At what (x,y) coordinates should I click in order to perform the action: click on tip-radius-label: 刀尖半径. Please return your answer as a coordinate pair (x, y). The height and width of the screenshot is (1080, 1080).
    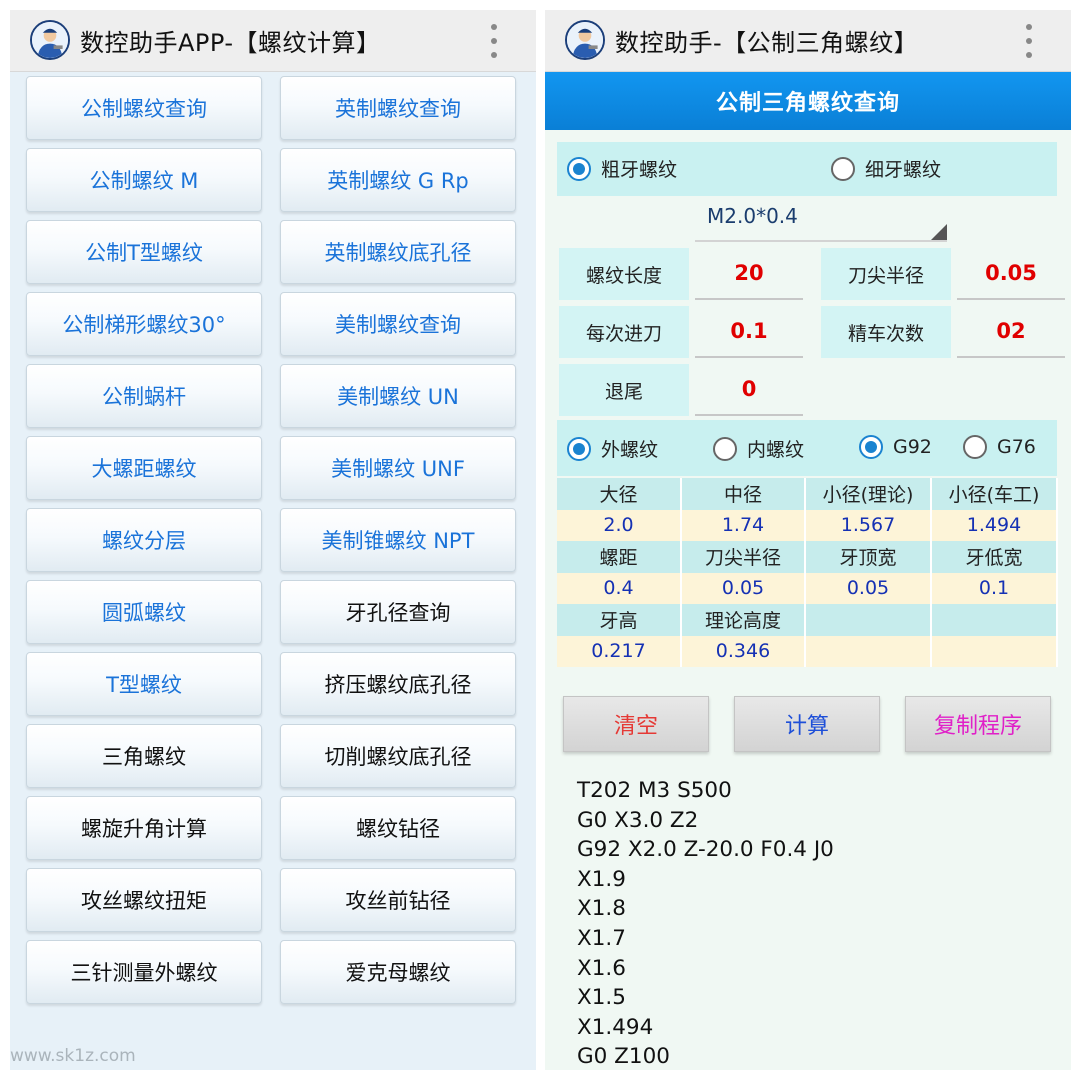
    Looking at the image, I should click on (886, 274).